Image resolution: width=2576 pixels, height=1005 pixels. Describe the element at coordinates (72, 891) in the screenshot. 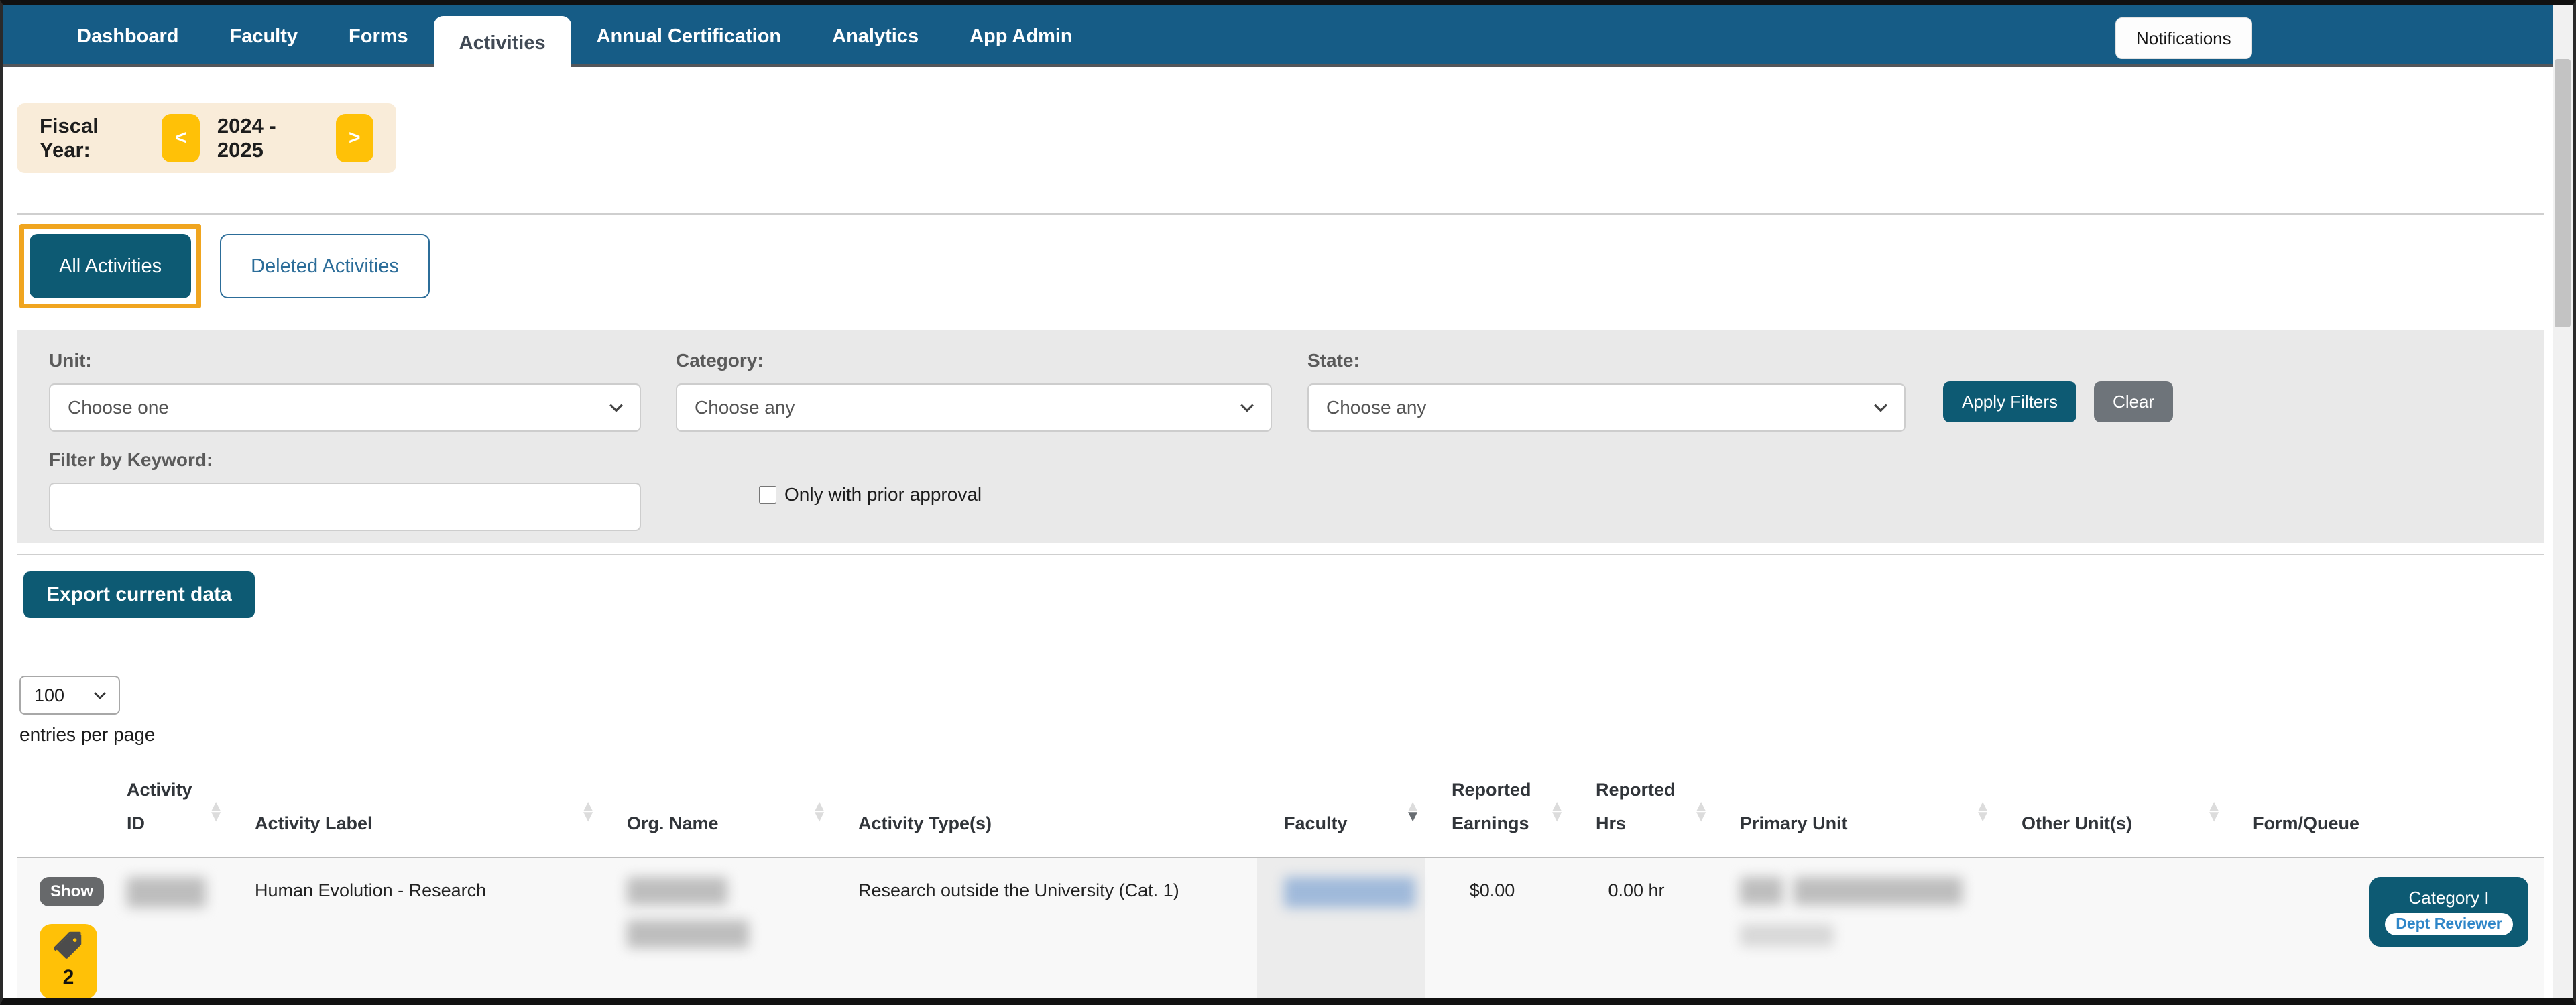

I see `show-row-button: Show` at that location.